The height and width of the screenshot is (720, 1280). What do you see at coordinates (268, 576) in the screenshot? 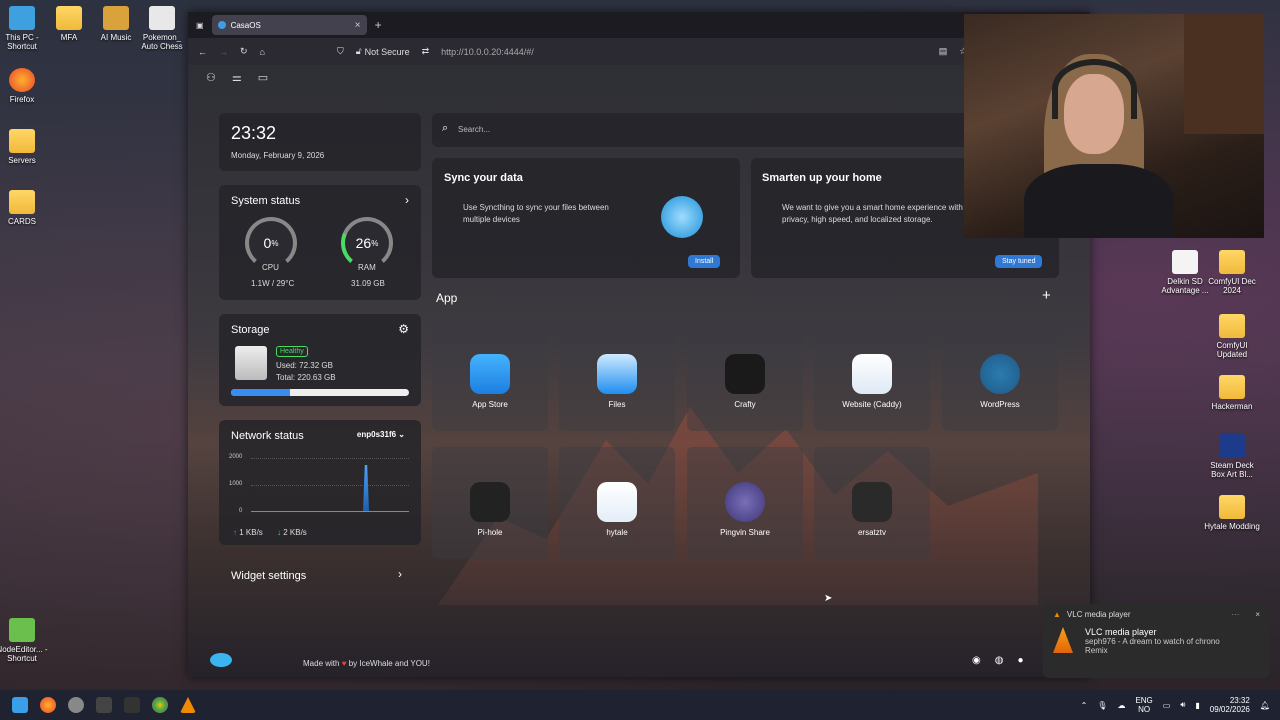
I see `widget-settings-link: Widget settings` at bounding box center [268, 576].